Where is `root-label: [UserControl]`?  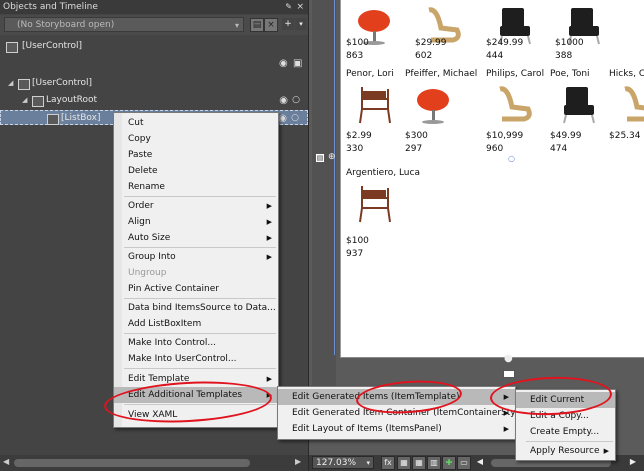
root-label: [UserControl] is located at coordinates (52, 46).